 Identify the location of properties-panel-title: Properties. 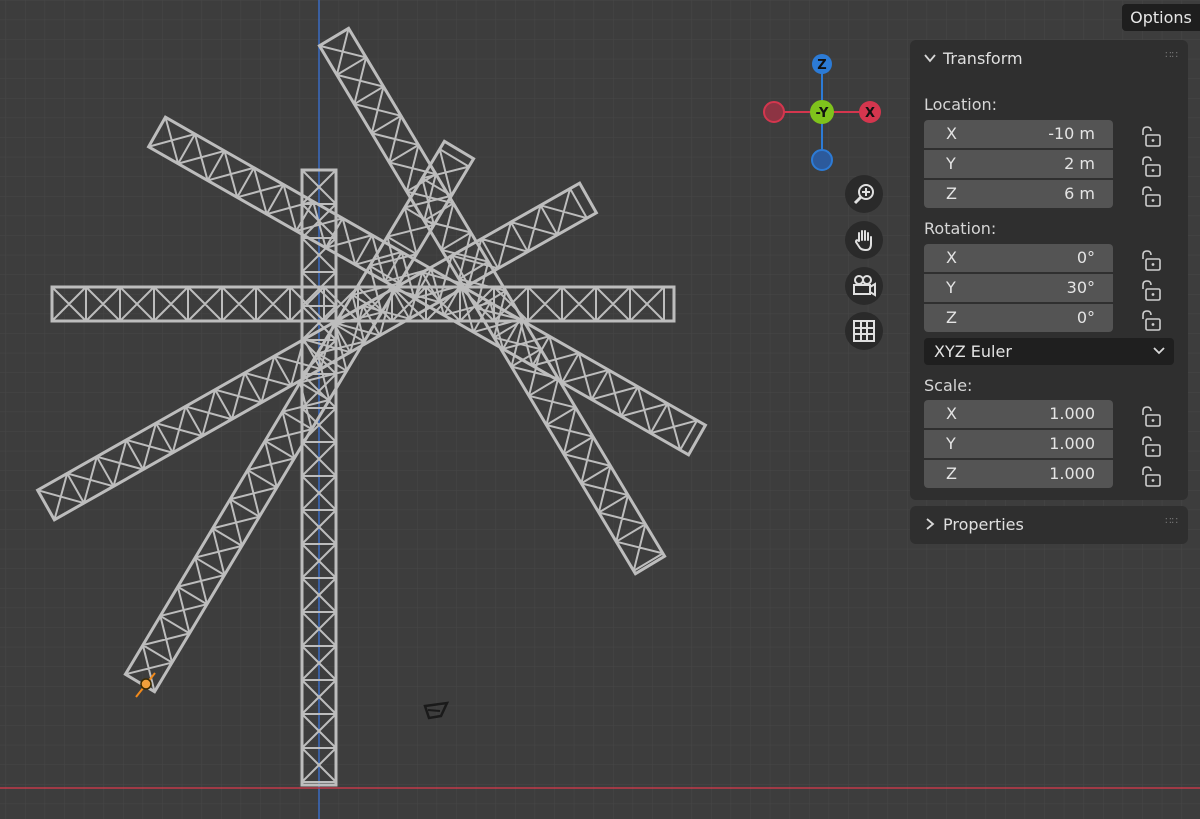
(983, 524).